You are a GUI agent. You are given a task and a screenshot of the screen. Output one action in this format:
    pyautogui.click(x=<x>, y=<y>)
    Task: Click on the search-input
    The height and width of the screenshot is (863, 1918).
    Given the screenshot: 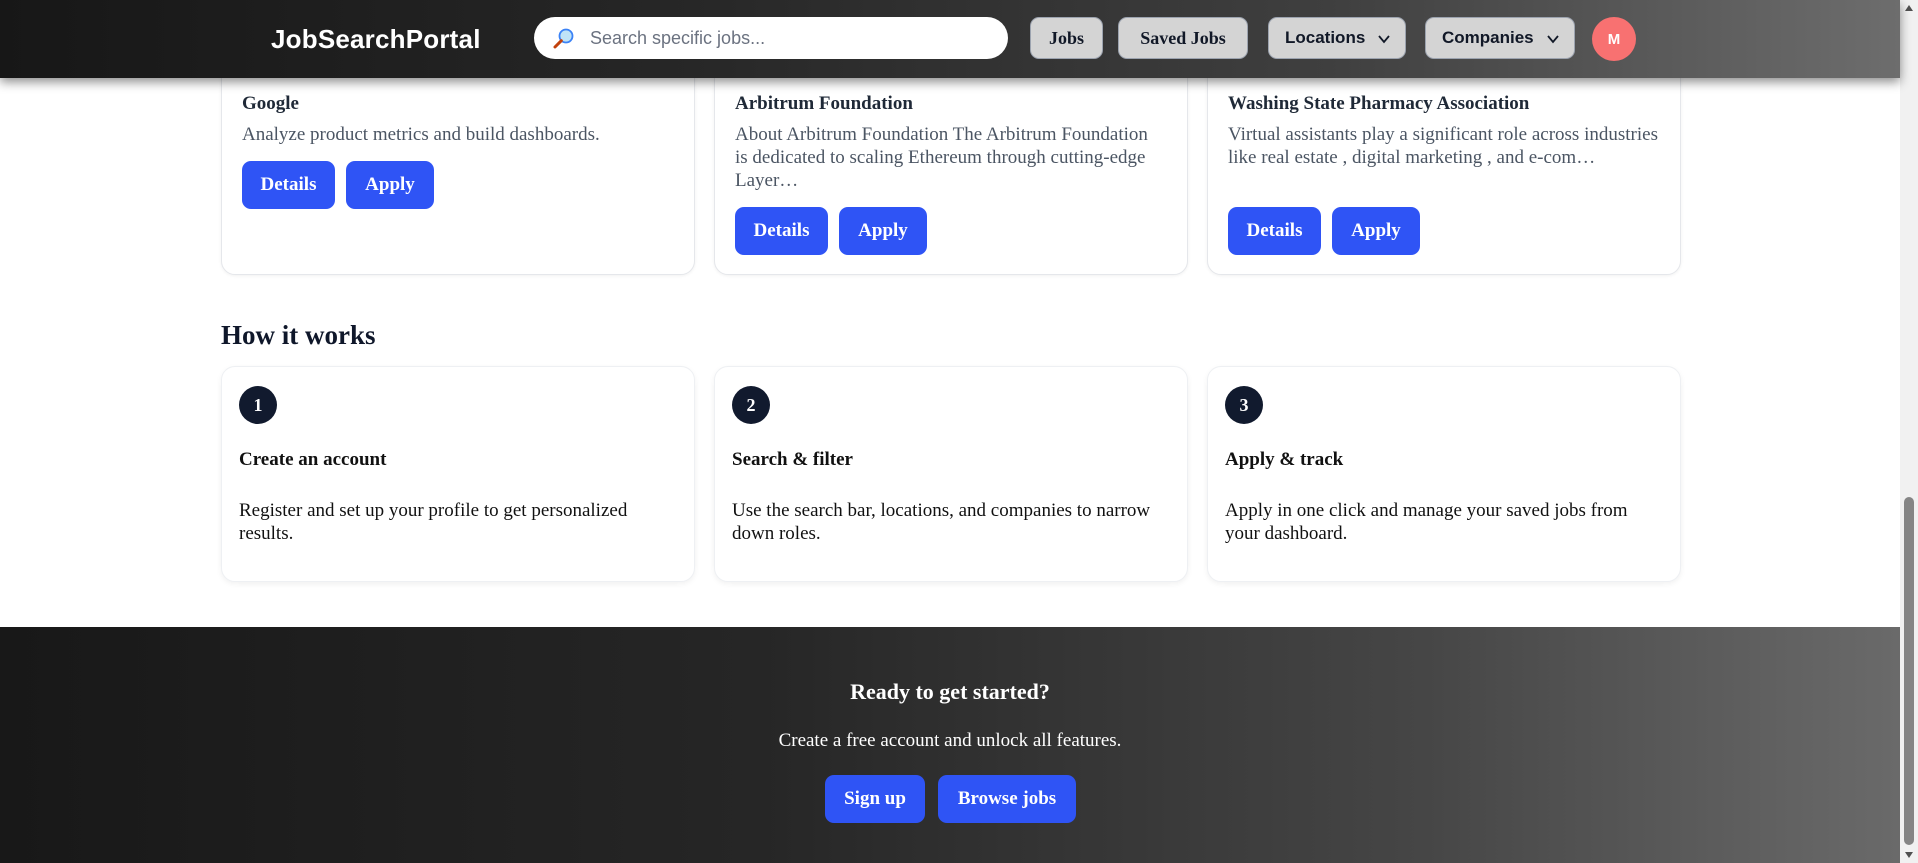 What is the action you would take?
    pyautogui.click(x=798, y=38)
    